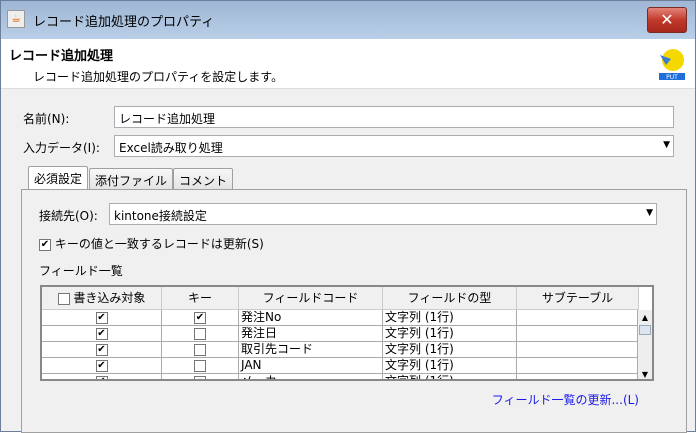  What do you see at coordinates (81, 271) in the screenshot?
I see `field-list-label: フィールド一覧` at bounding box center [81, 271].